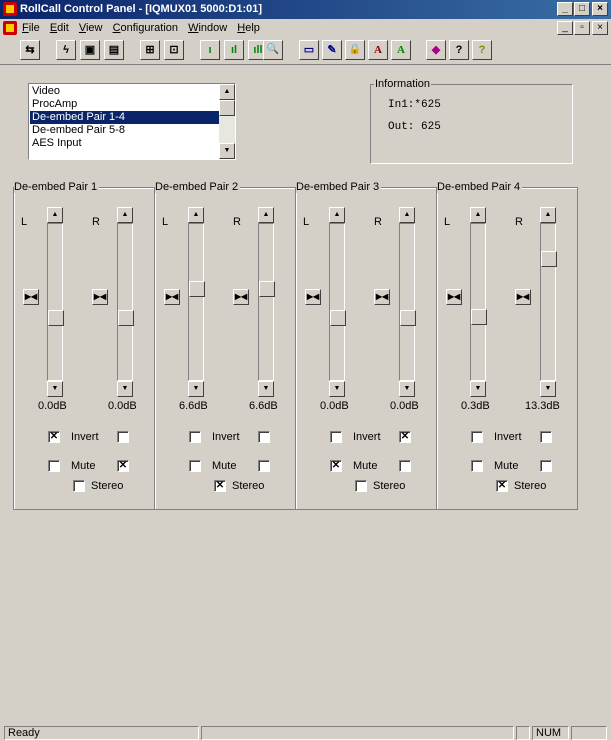 Image resolution: width=611 pixels, height=740 pixels. I want to click on minimize-button: _, so click(565, 9).